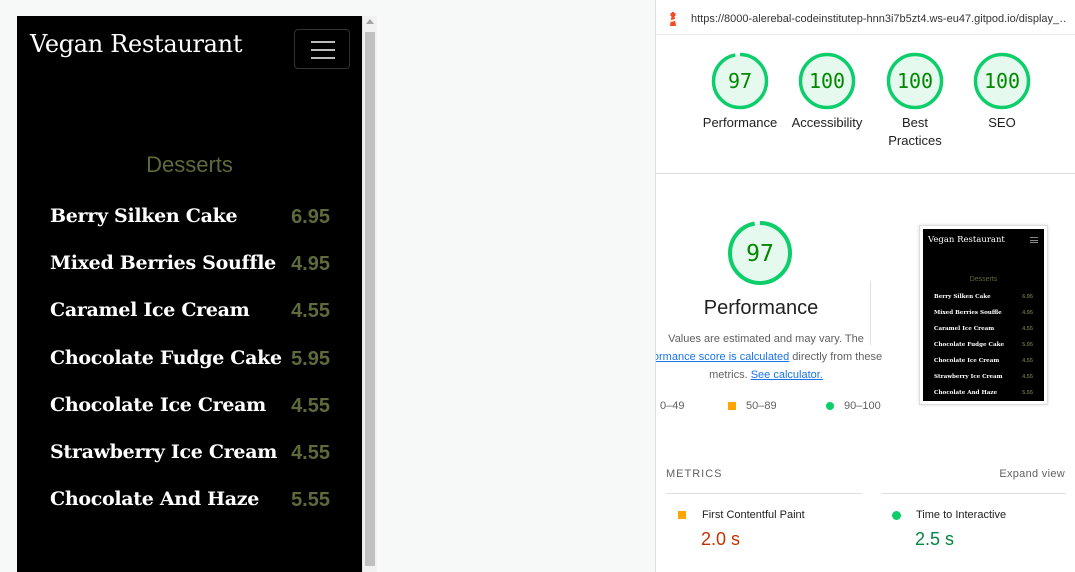 This screenshot has height=572, width=1075. What do you see at coordinates (740, 122) in the screenshot?
I see `gauge-label: Performance` at bounding box center [740, 122].